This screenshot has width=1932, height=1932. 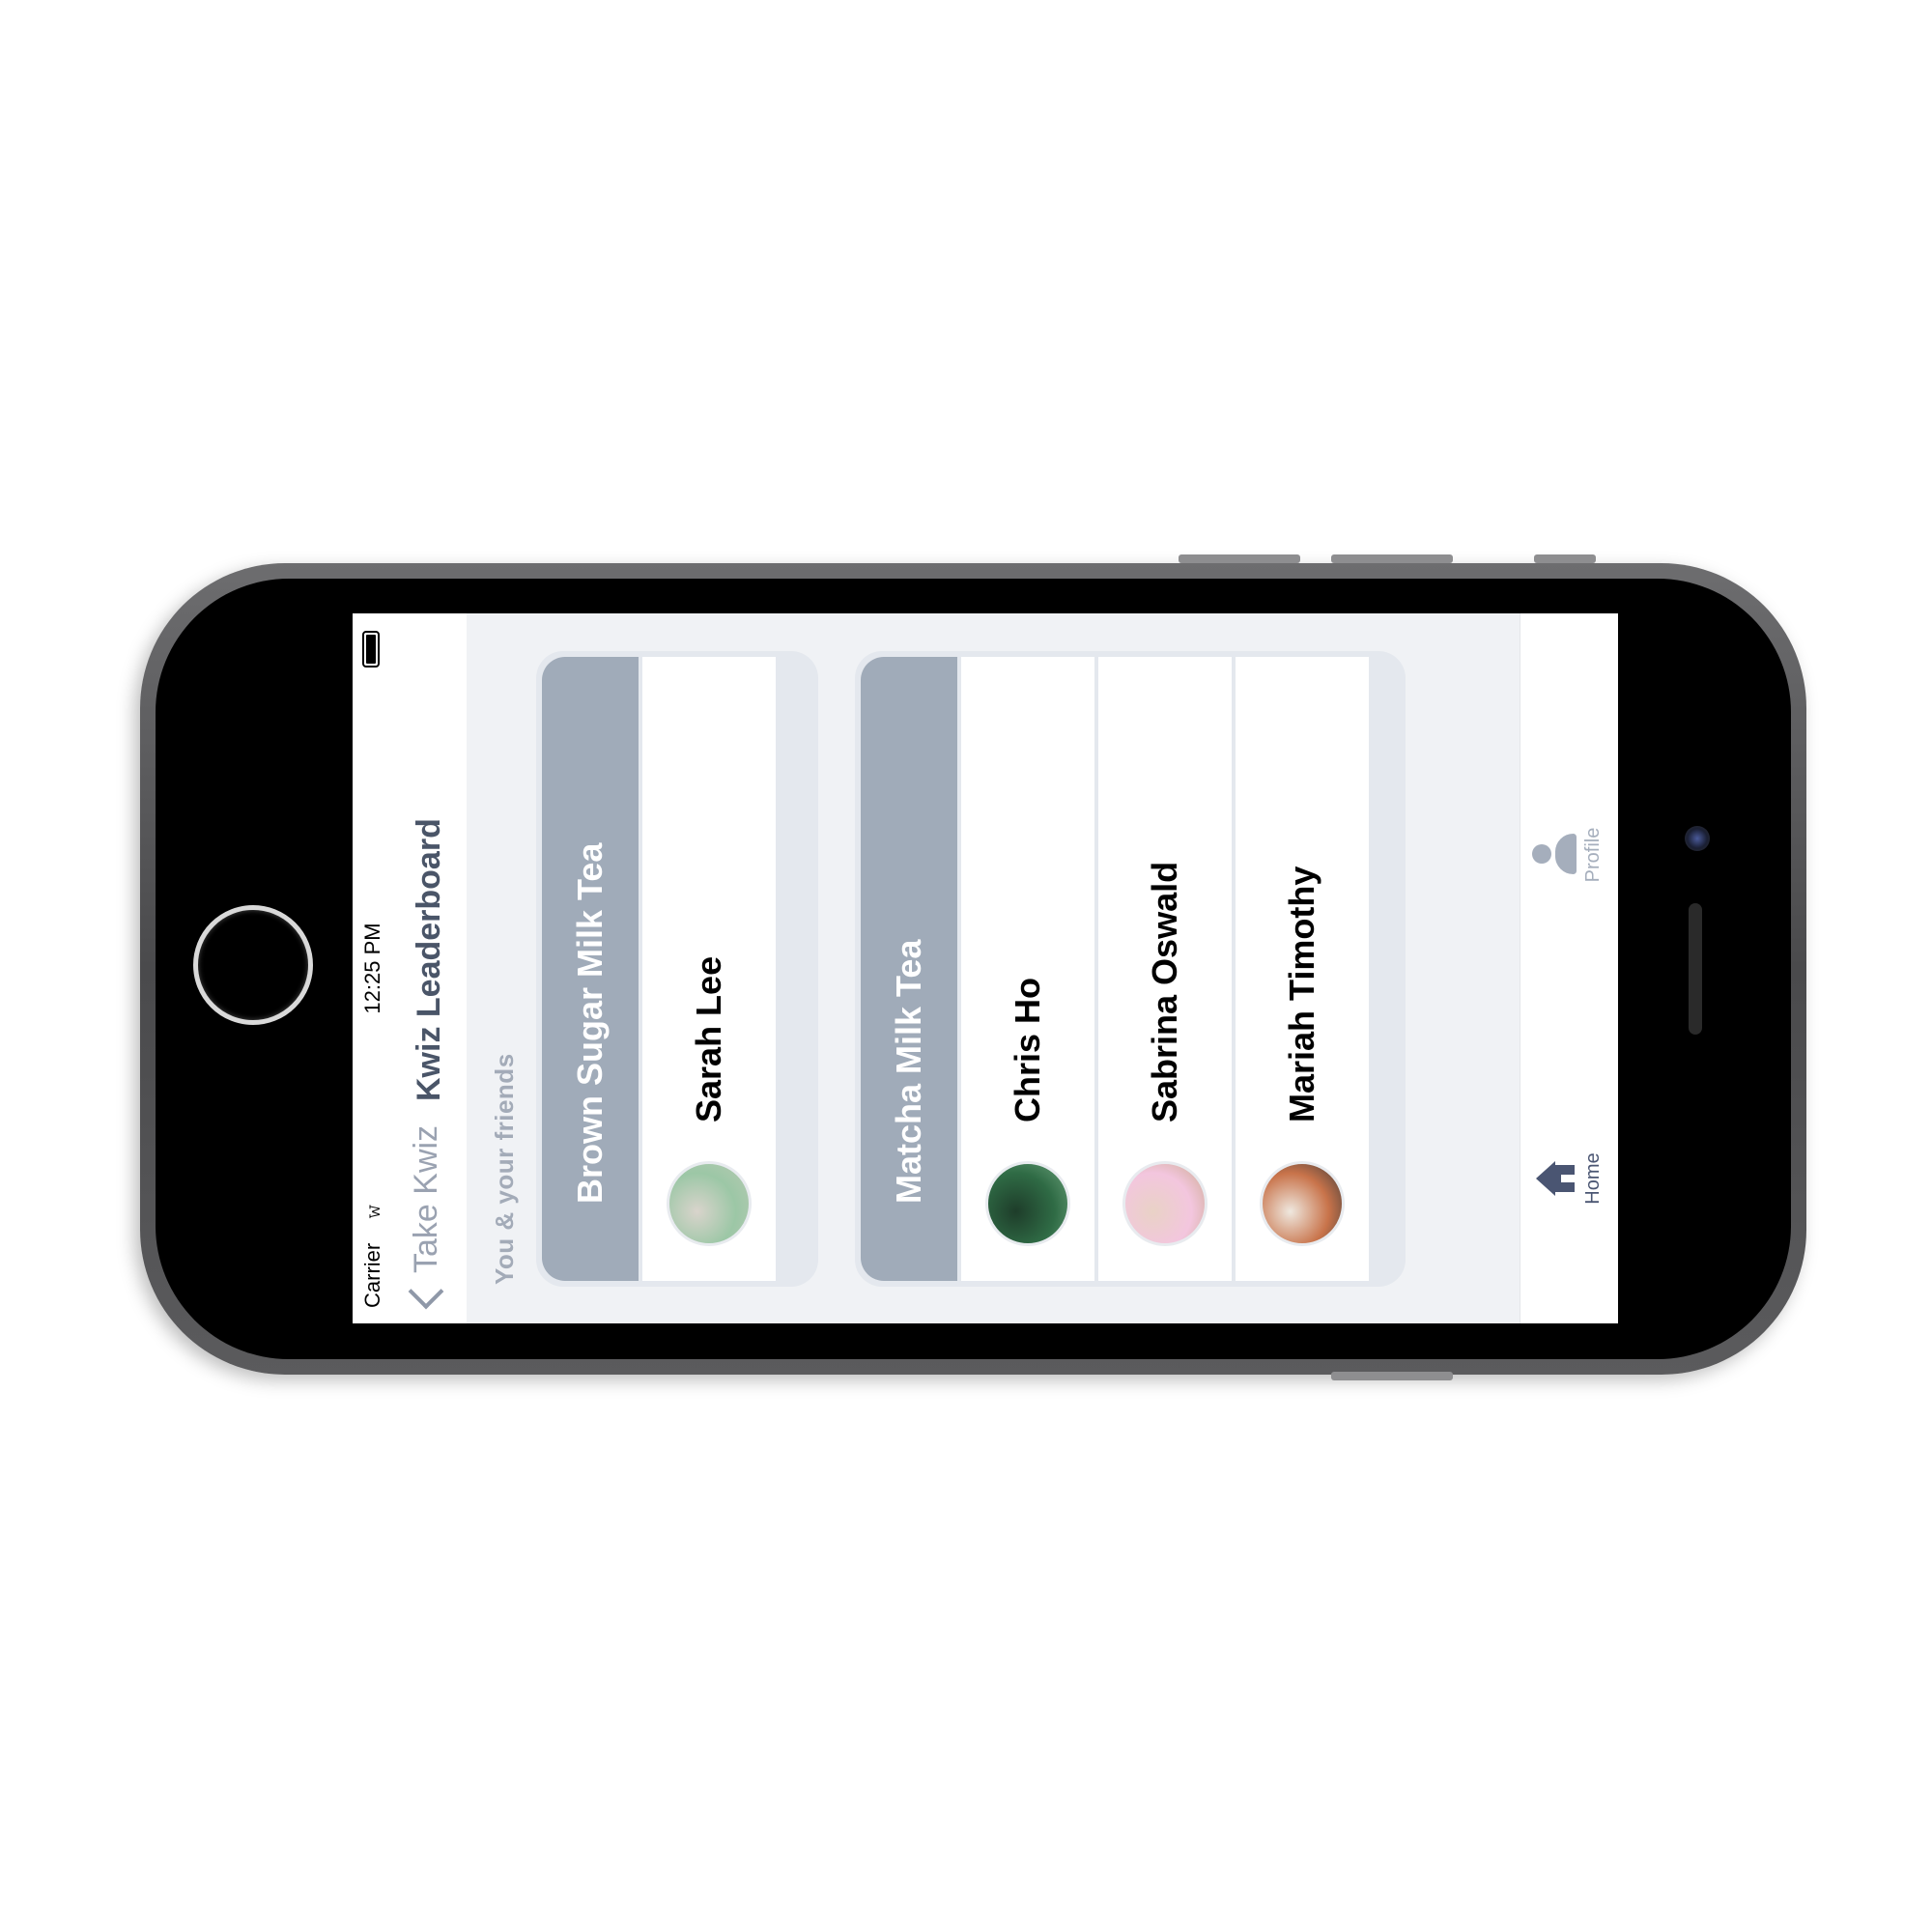 What do you see at coordinates (1554, 1178) in the screenshot?
I see `home-icon` at bounding box center [1554, 1178].